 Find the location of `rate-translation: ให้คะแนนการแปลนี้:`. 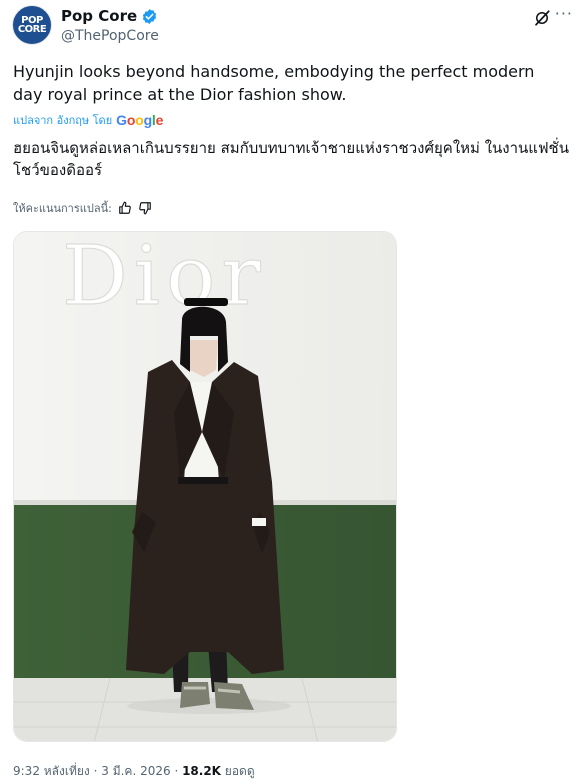

rate-translation: ให้คะแนนการแปลนี้: is located at coordinates (82, 208).